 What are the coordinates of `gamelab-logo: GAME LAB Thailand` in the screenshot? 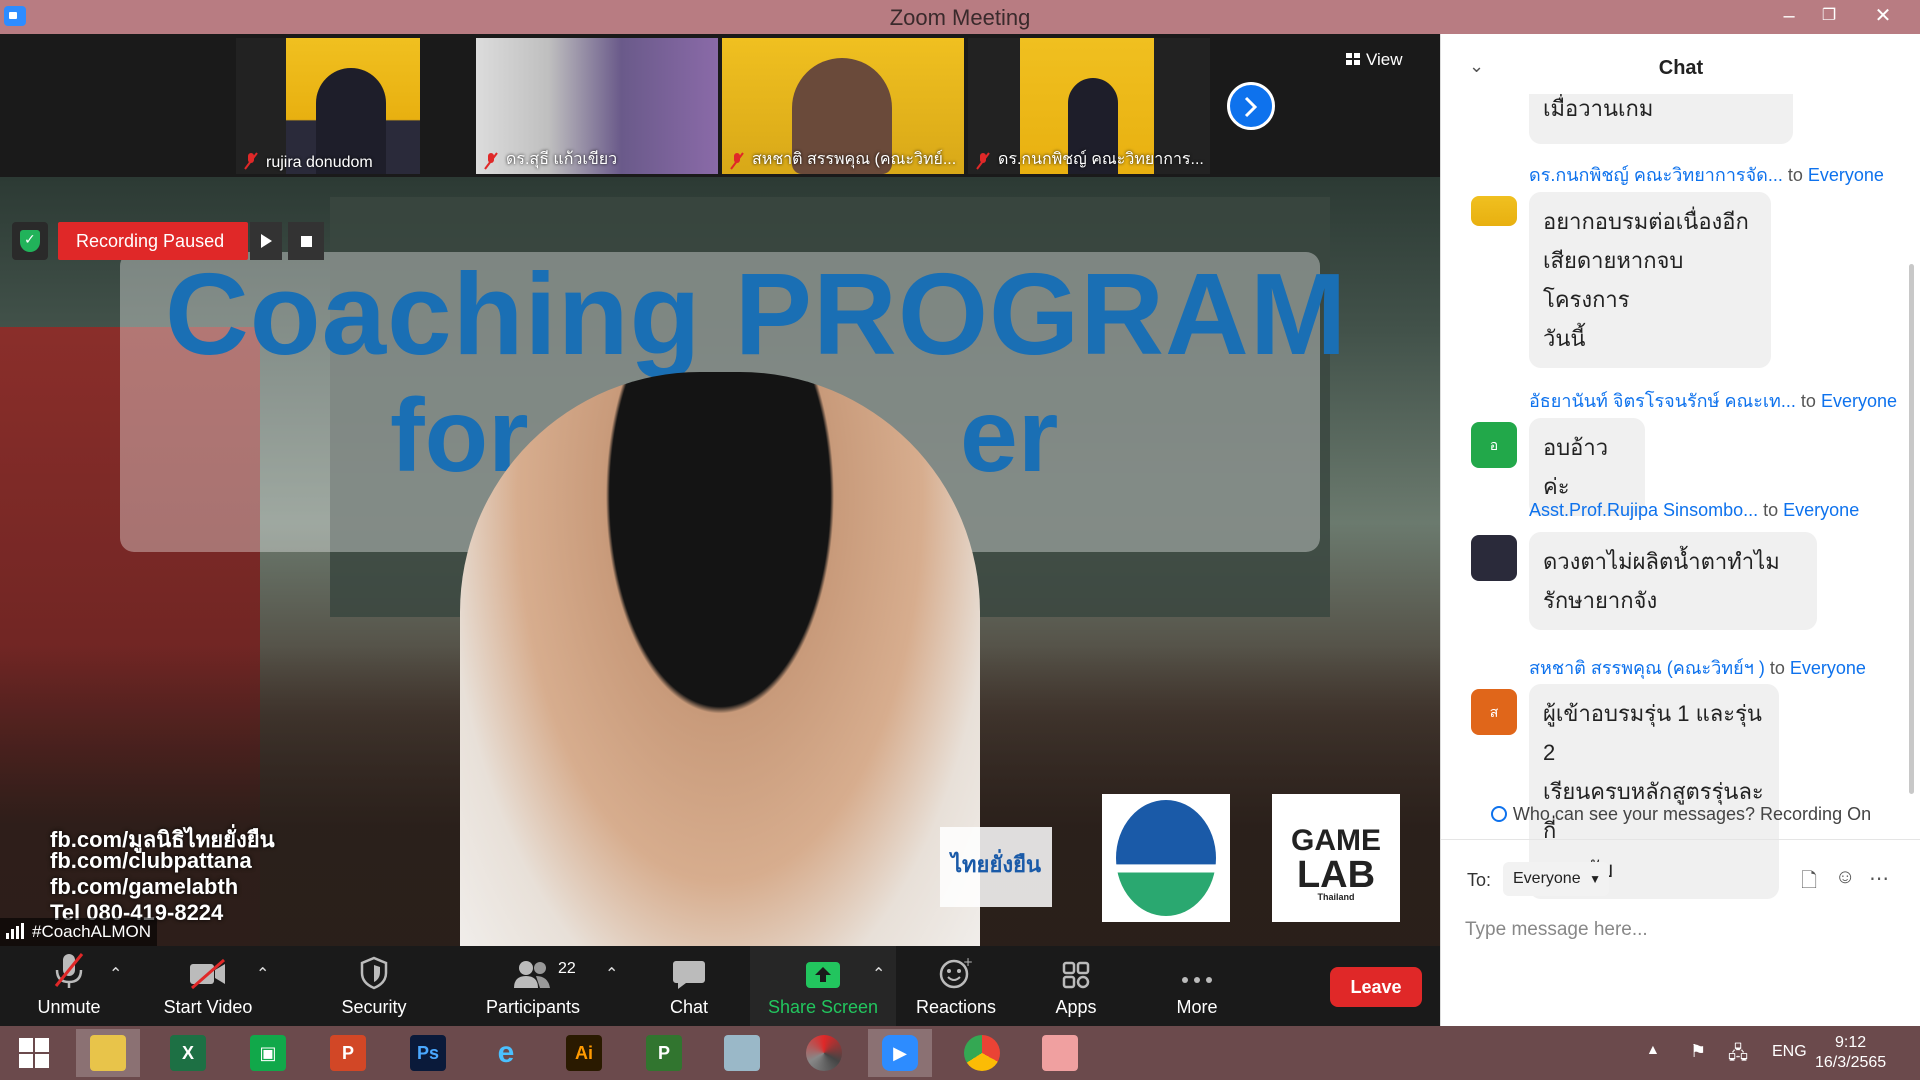 It's located at (1336, 858).